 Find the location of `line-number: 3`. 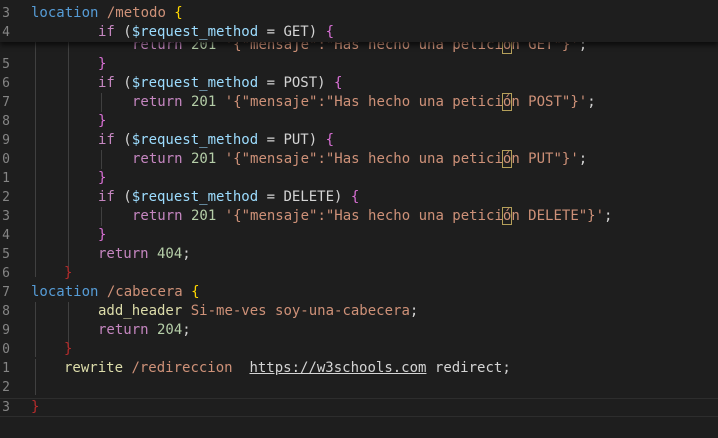

line-number: 3 is located at coordinates (6, 13).